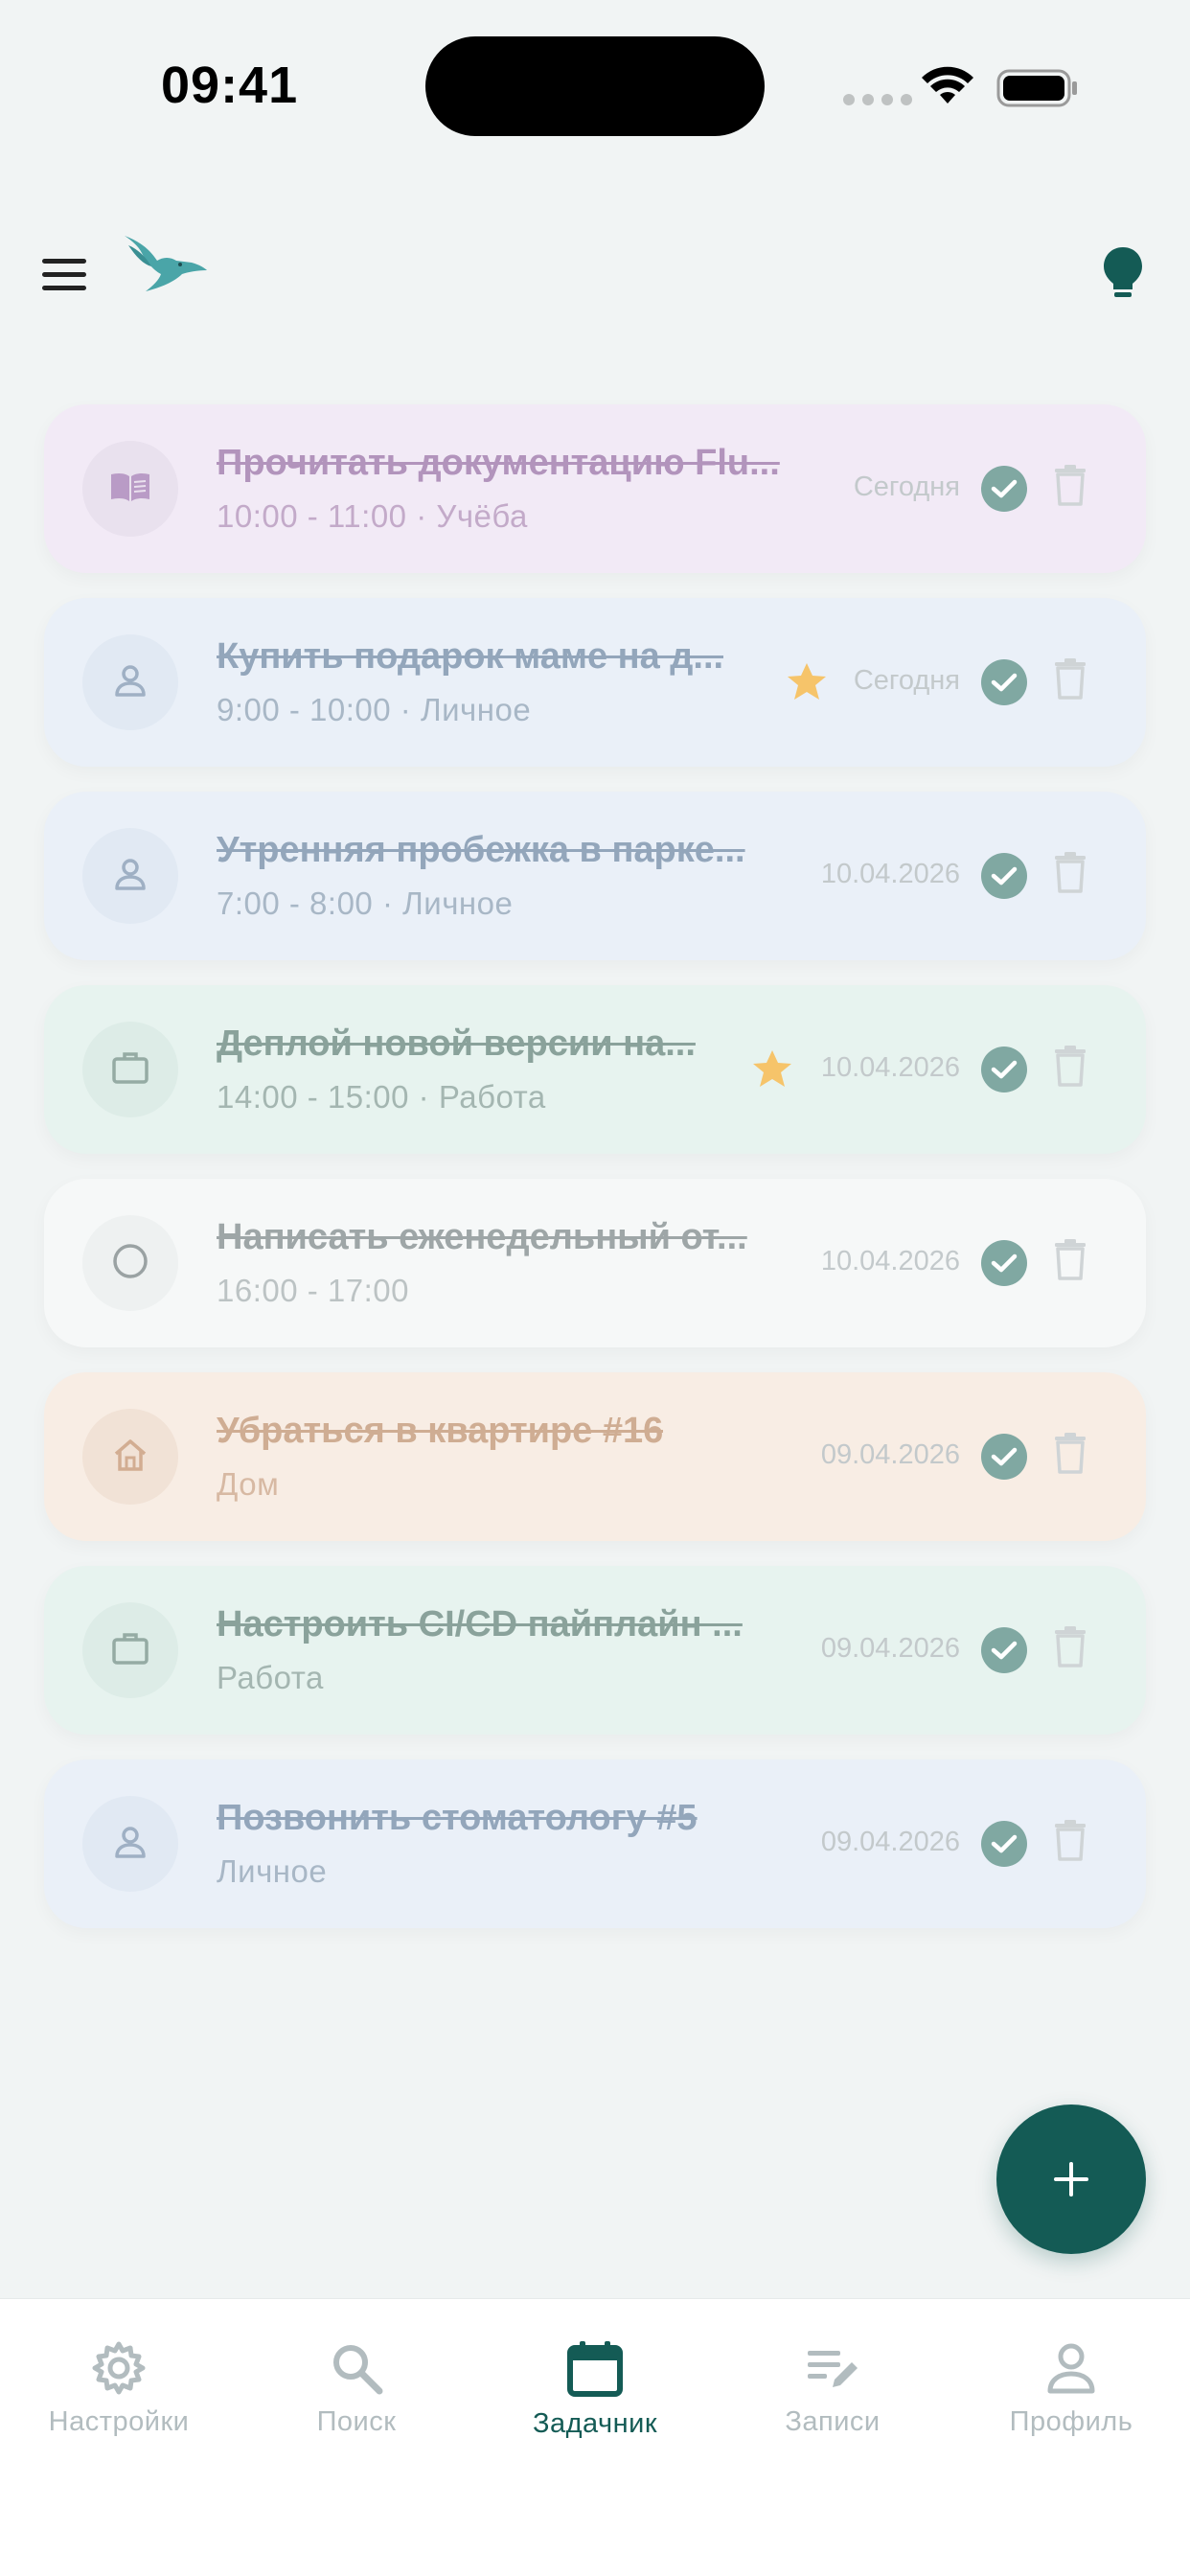  Describe the element at coordinates (833, 2421) in the screenshot. I see `nav-label-notes: Записи` at that location.